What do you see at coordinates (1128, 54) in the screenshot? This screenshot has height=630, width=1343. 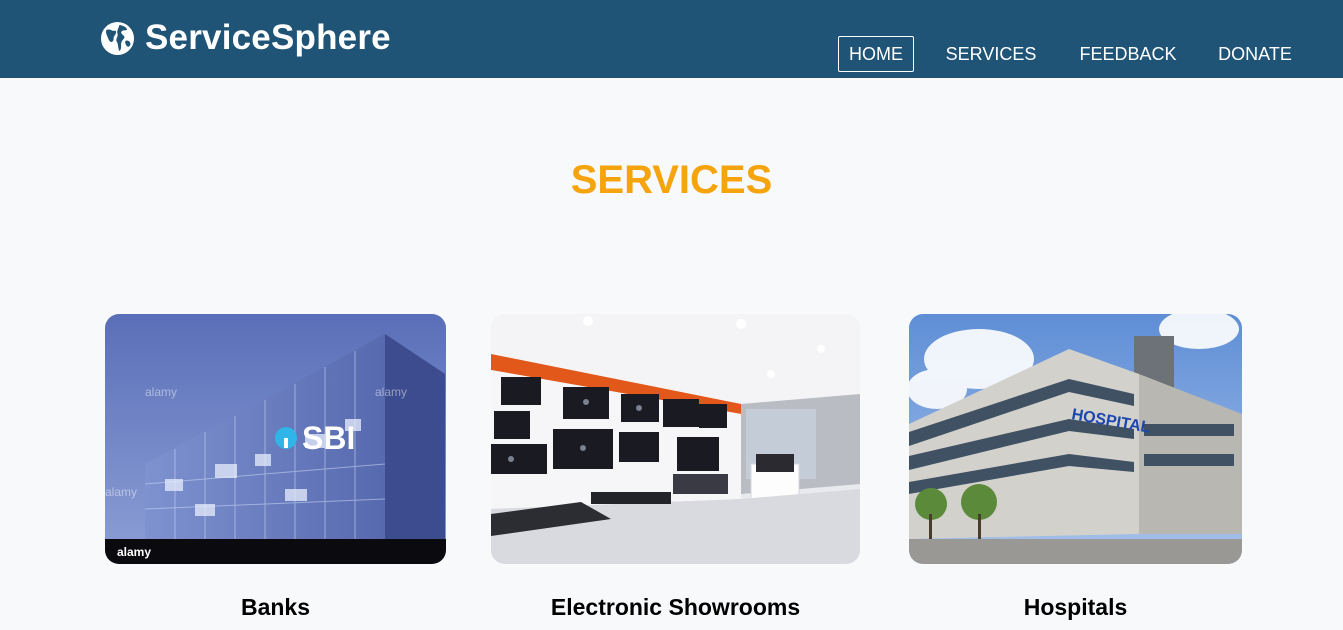 I see `nav-link-feedback: FEEDBACK` at bounding box center [1128, 54].